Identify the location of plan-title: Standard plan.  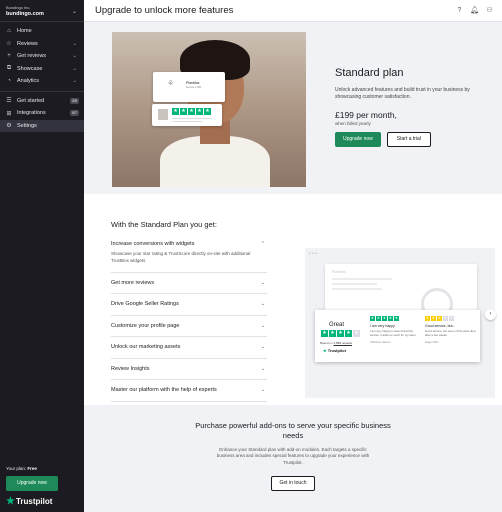
(369, 73).